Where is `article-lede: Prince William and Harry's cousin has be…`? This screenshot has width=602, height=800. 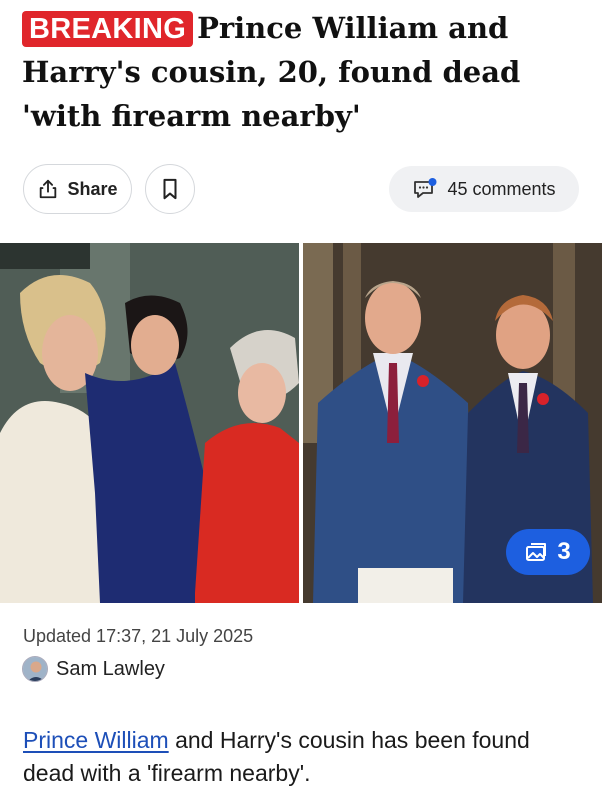
article-lede: Prince William and Harry's cousin has be… is located at coordinates (303, 757).